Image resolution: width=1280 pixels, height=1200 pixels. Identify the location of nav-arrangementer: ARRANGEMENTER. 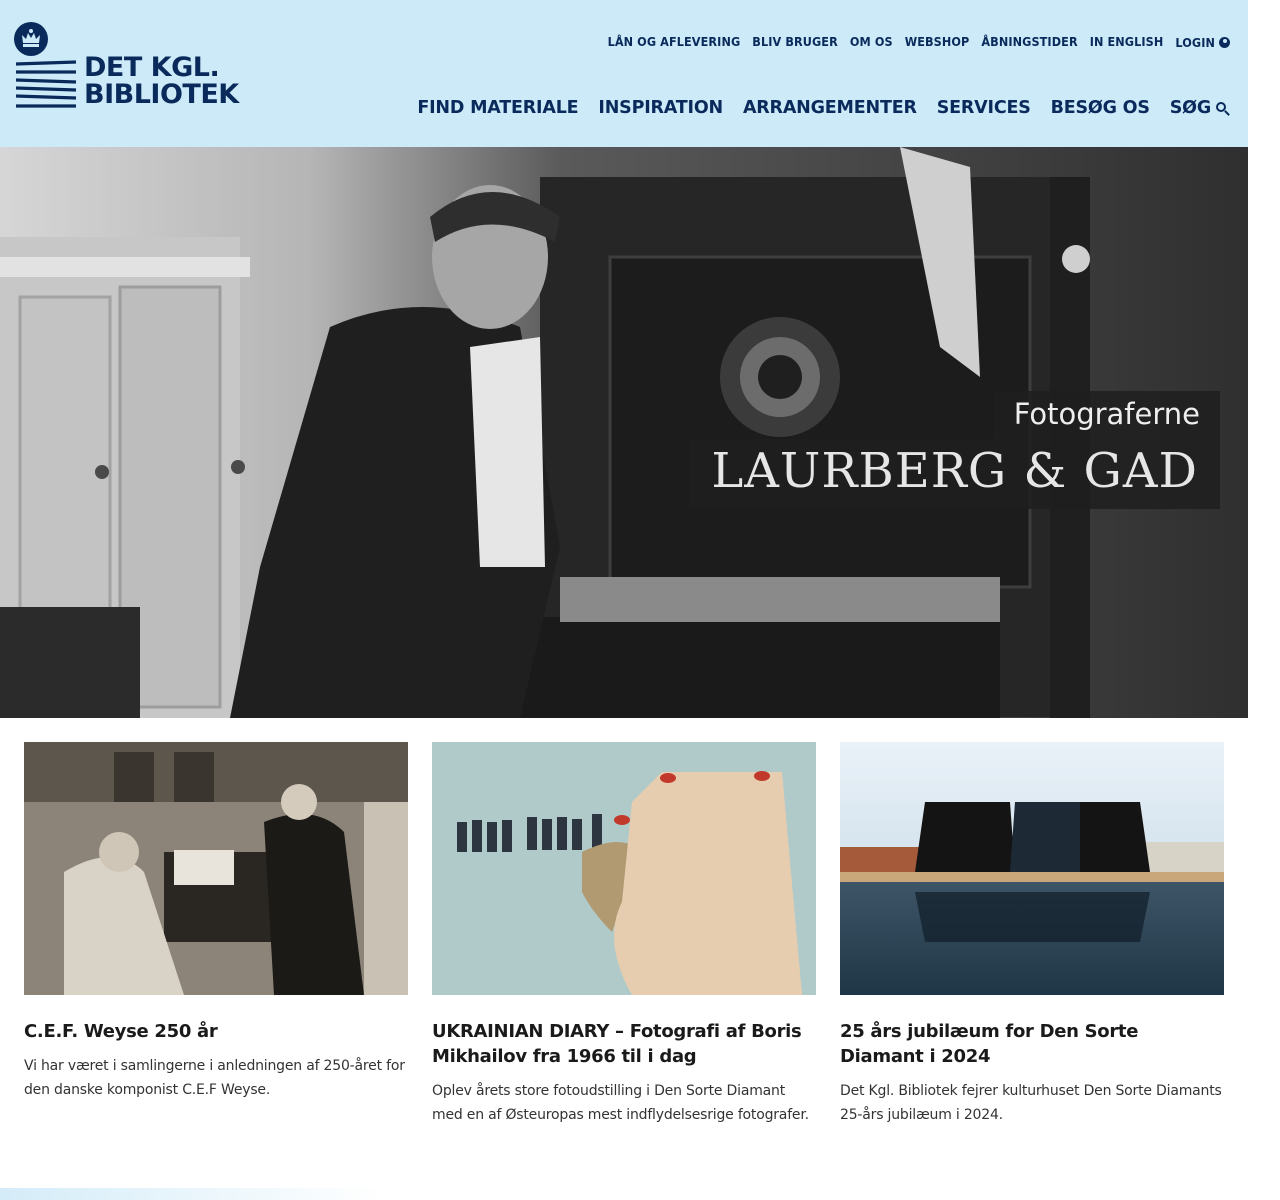
(830, 108).